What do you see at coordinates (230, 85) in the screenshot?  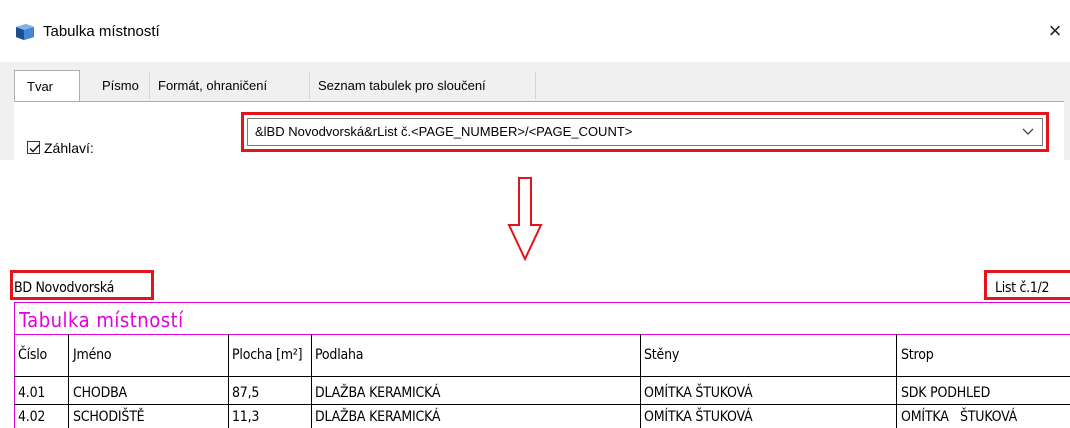 I see `tab-format-ohraniceni: Formát, ohraničení` at bounding box center [230, 85].